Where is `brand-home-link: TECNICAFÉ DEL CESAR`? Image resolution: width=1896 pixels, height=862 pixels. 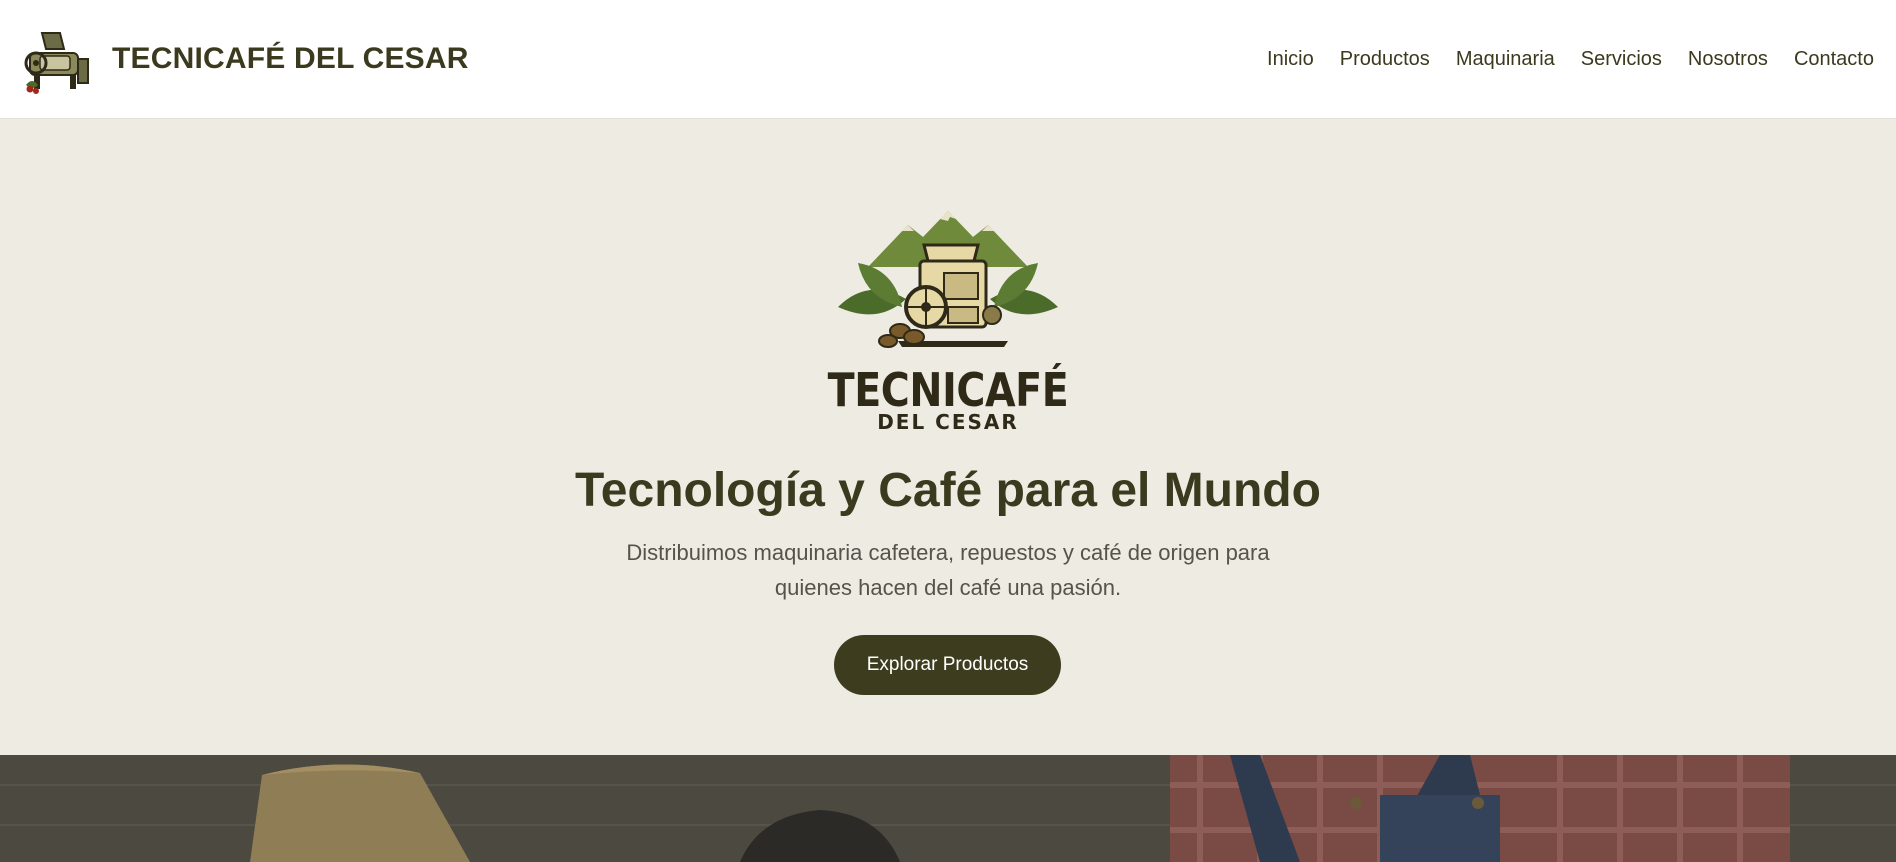 brand-home-link: TECNICAFÉ DEL CESAR is located at coordinates (245, 59).